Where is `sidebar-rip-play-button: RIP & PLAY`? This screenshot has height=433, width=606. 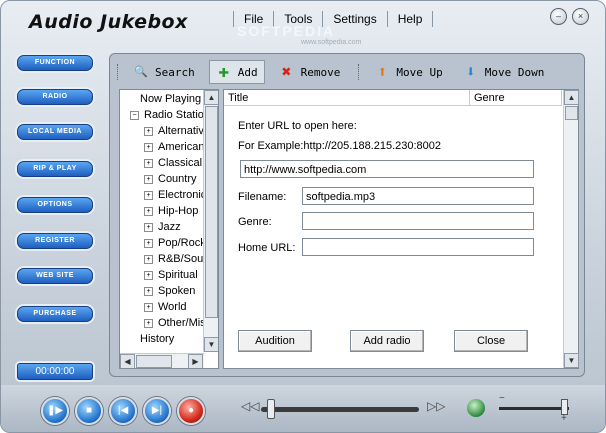 sidebar-rip-play-button: RIP & PLAY is located at coordinates (55, 169).